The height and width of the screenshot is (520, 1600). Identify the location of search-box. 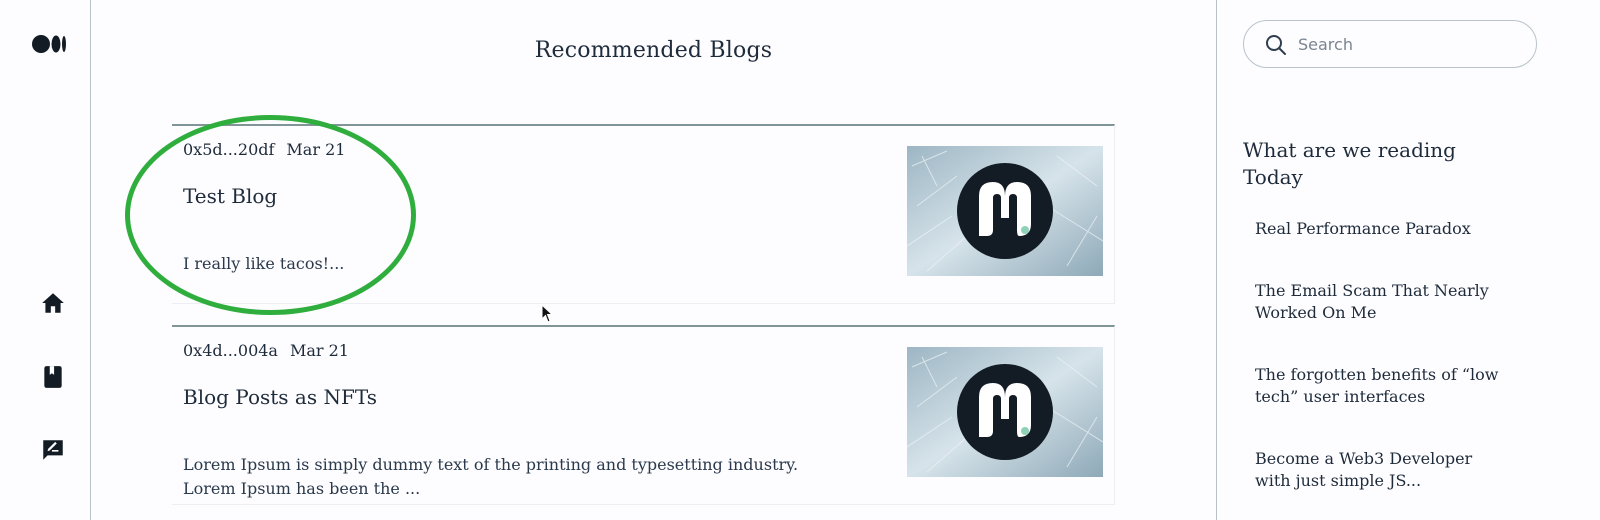
(1390, 44).